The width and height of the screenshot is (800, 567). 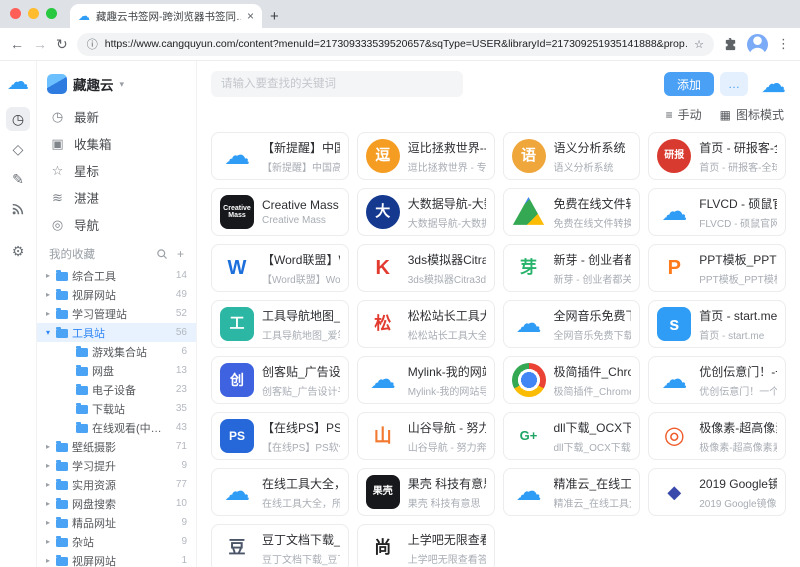 I want to click on tab-close-icon: ×, so click(x=250, y=16).